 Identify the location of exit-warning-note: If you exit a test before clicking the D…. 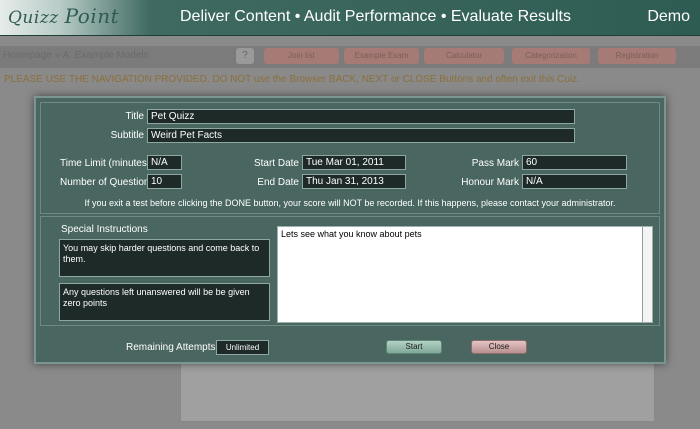
(350, 203).